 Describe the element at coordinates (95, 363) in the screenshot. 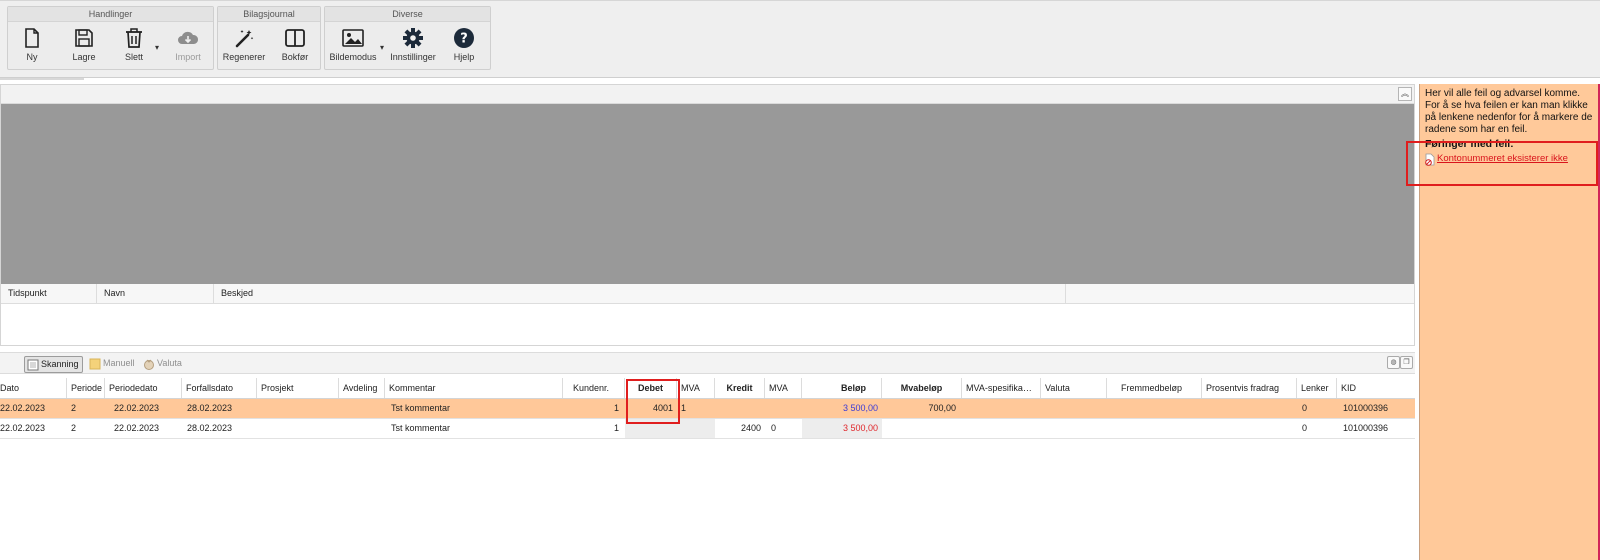

I see `manual-icon` at that location.